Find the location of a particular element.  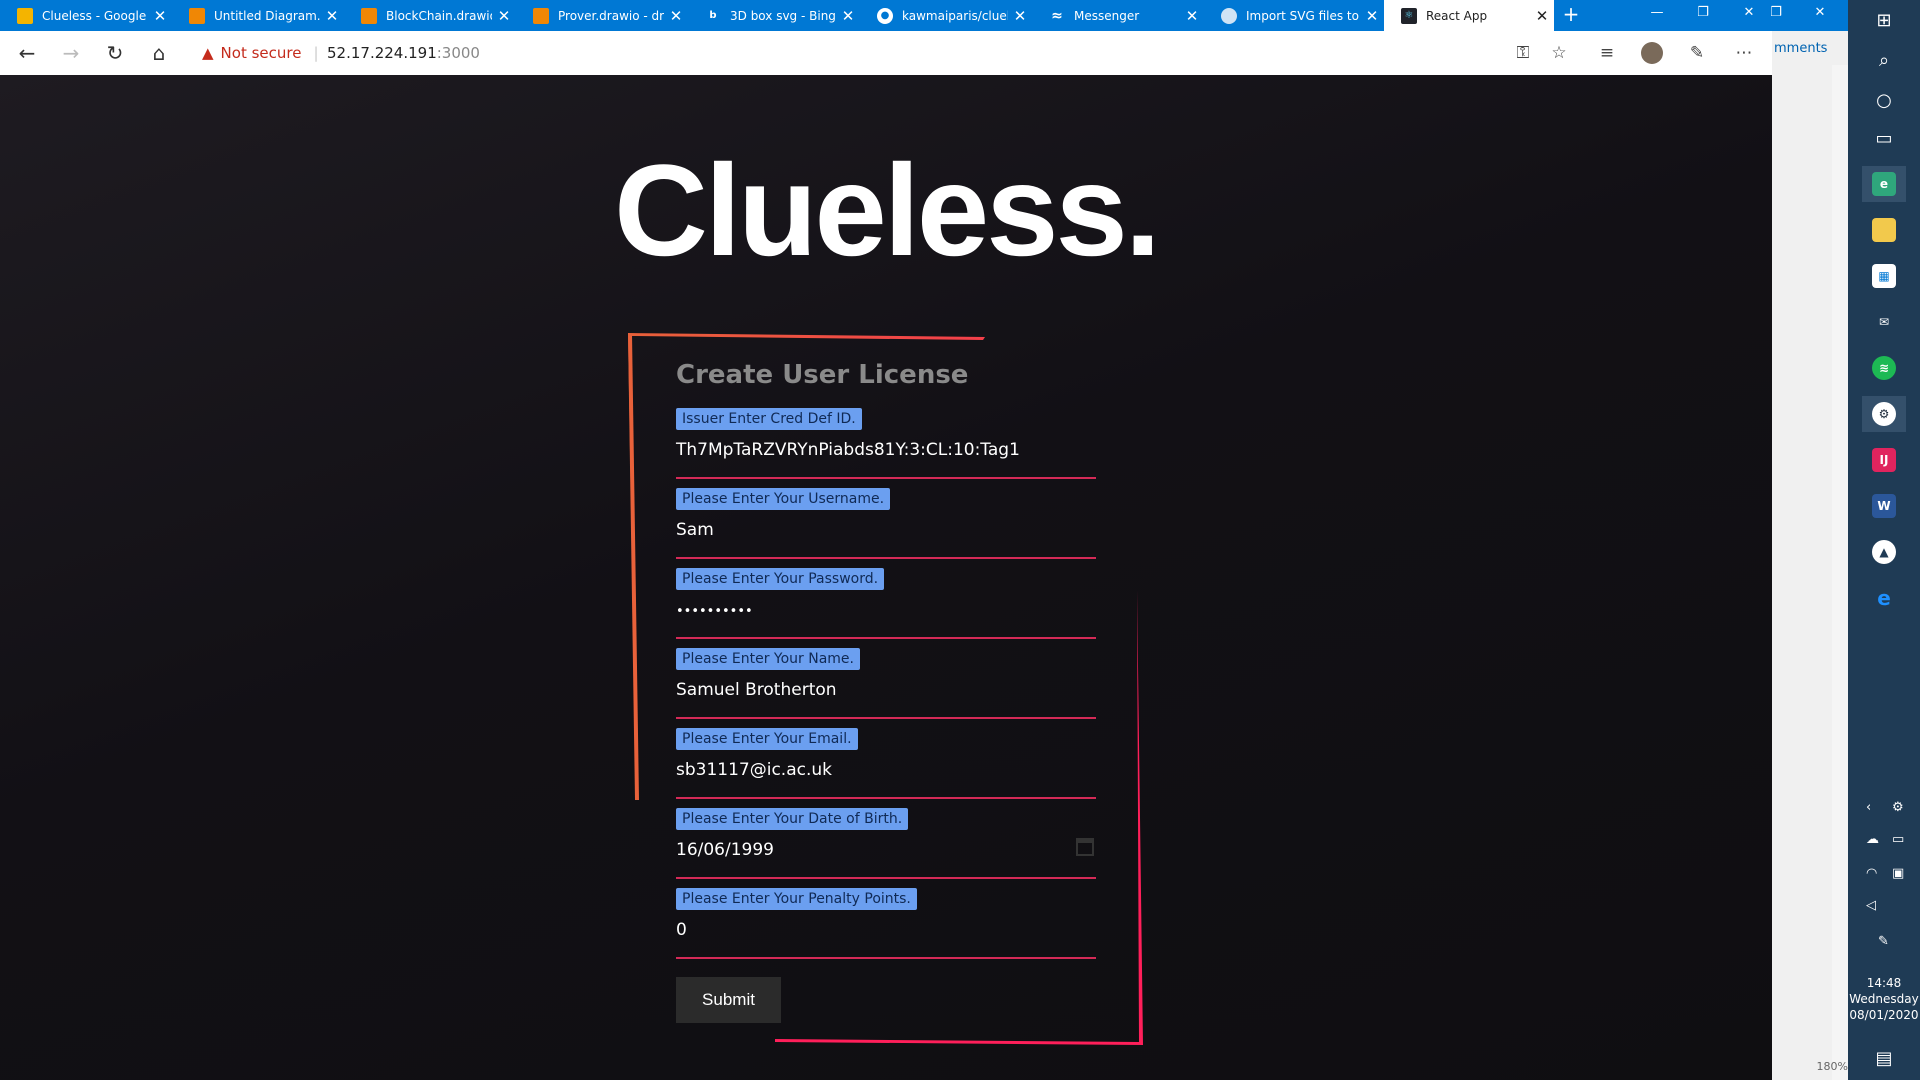

minimize-button: — is located at coordinates (1657, 15).